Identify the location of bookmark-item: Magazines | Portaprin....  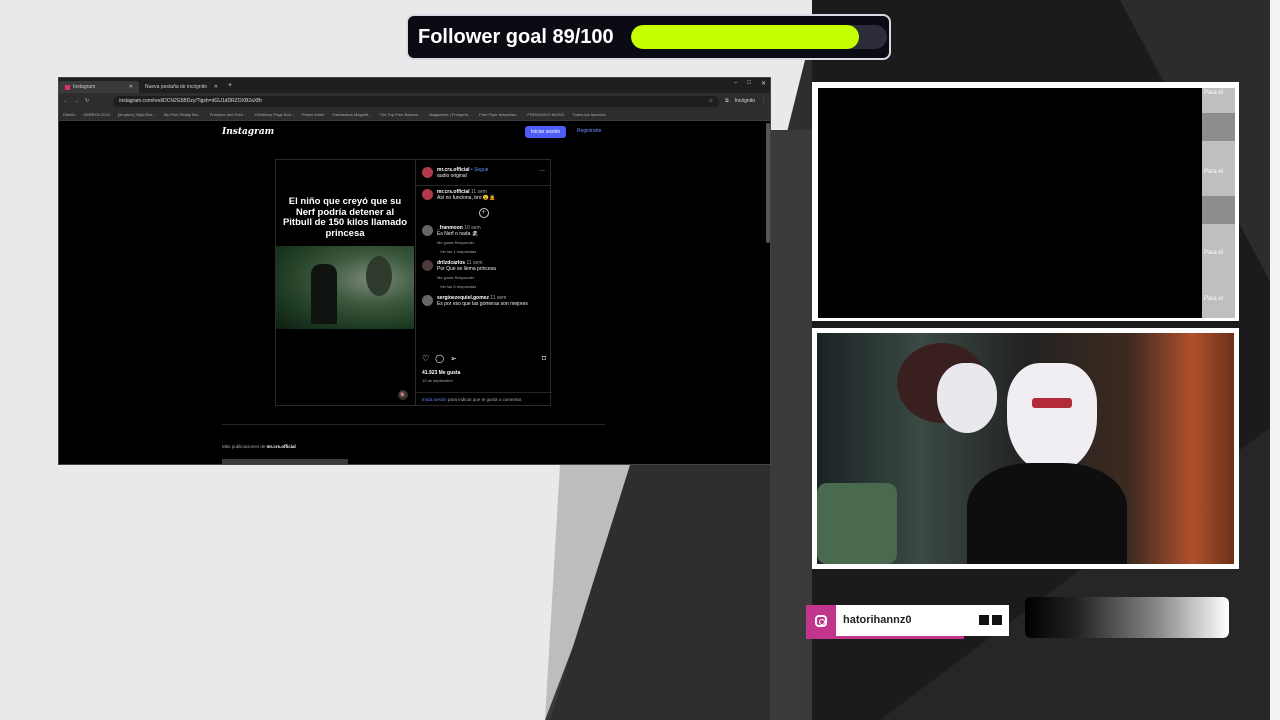
(450, 114).